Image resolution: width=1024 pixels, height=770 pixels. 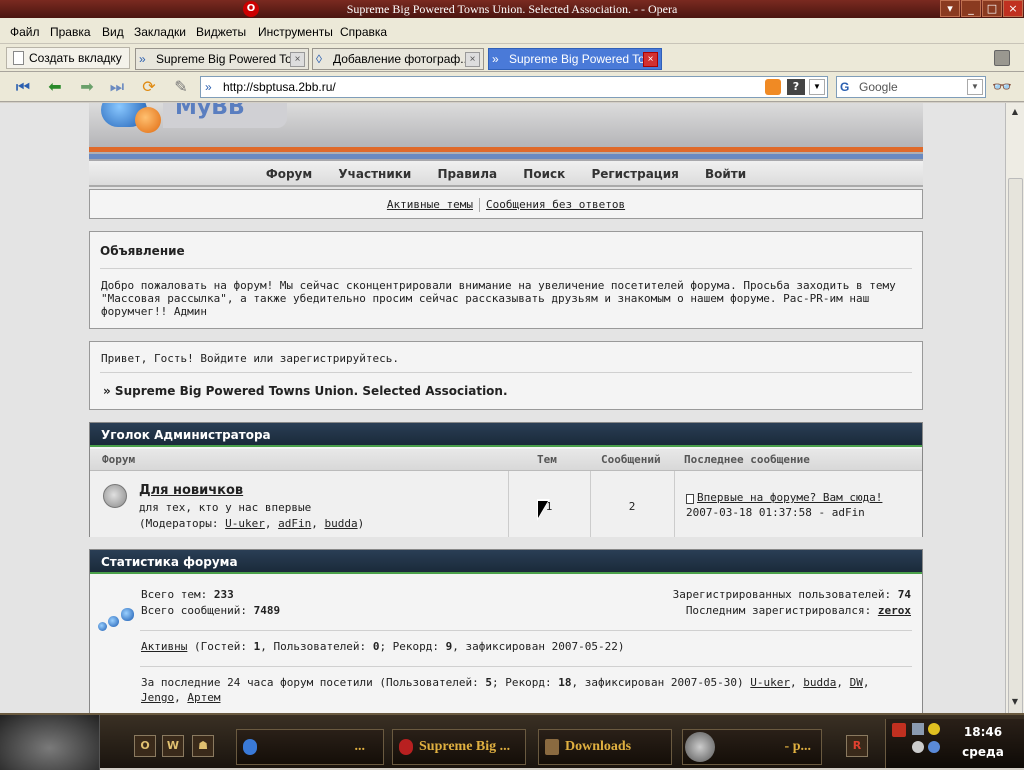 What do you see at coordinates (181, 87) in the screenshot?
I see `edit-icon: ✎` at bounding box center [181, 87].